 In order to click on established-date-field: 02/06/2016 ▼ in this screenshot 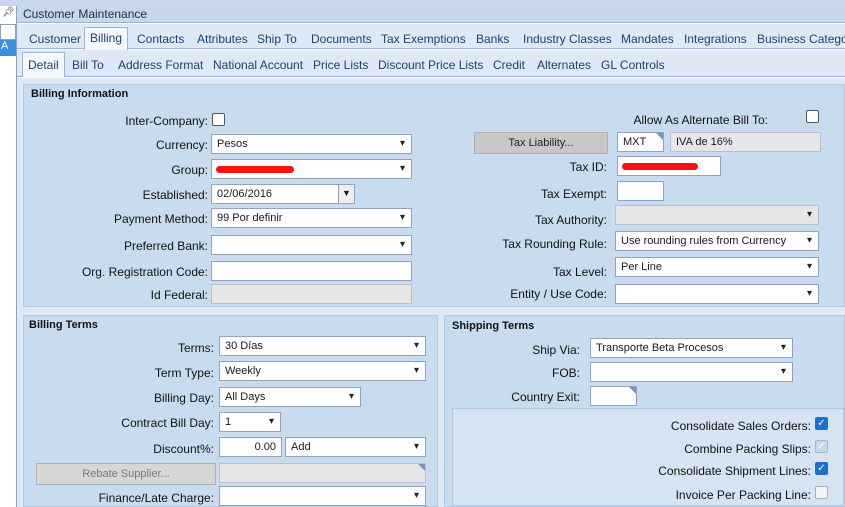, I will do `click(283, 194)`.